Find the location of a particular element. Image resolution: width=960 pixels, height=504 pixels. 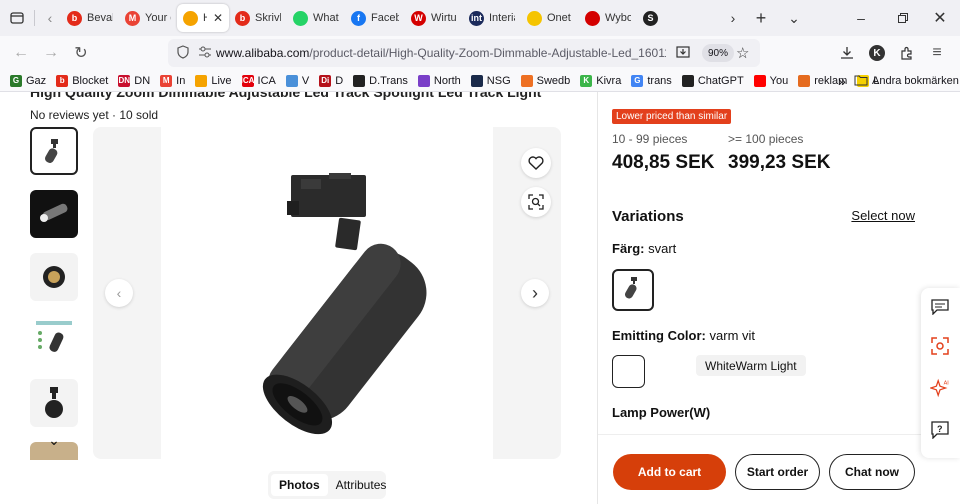

bookmark-item: You is located at coordinates (770, 80).